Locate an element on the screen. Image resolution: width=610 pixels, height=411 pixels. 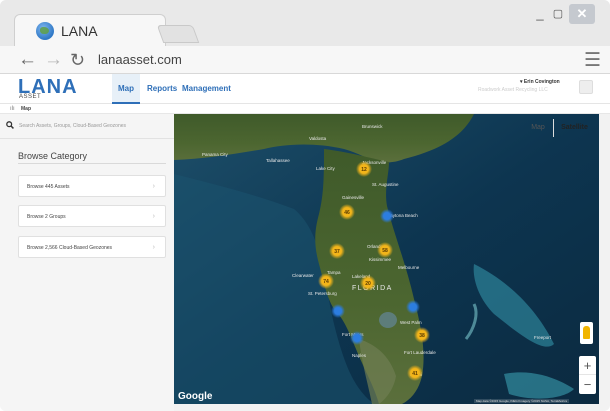
cluster-count: 12 is located at coordinates (364, 170).